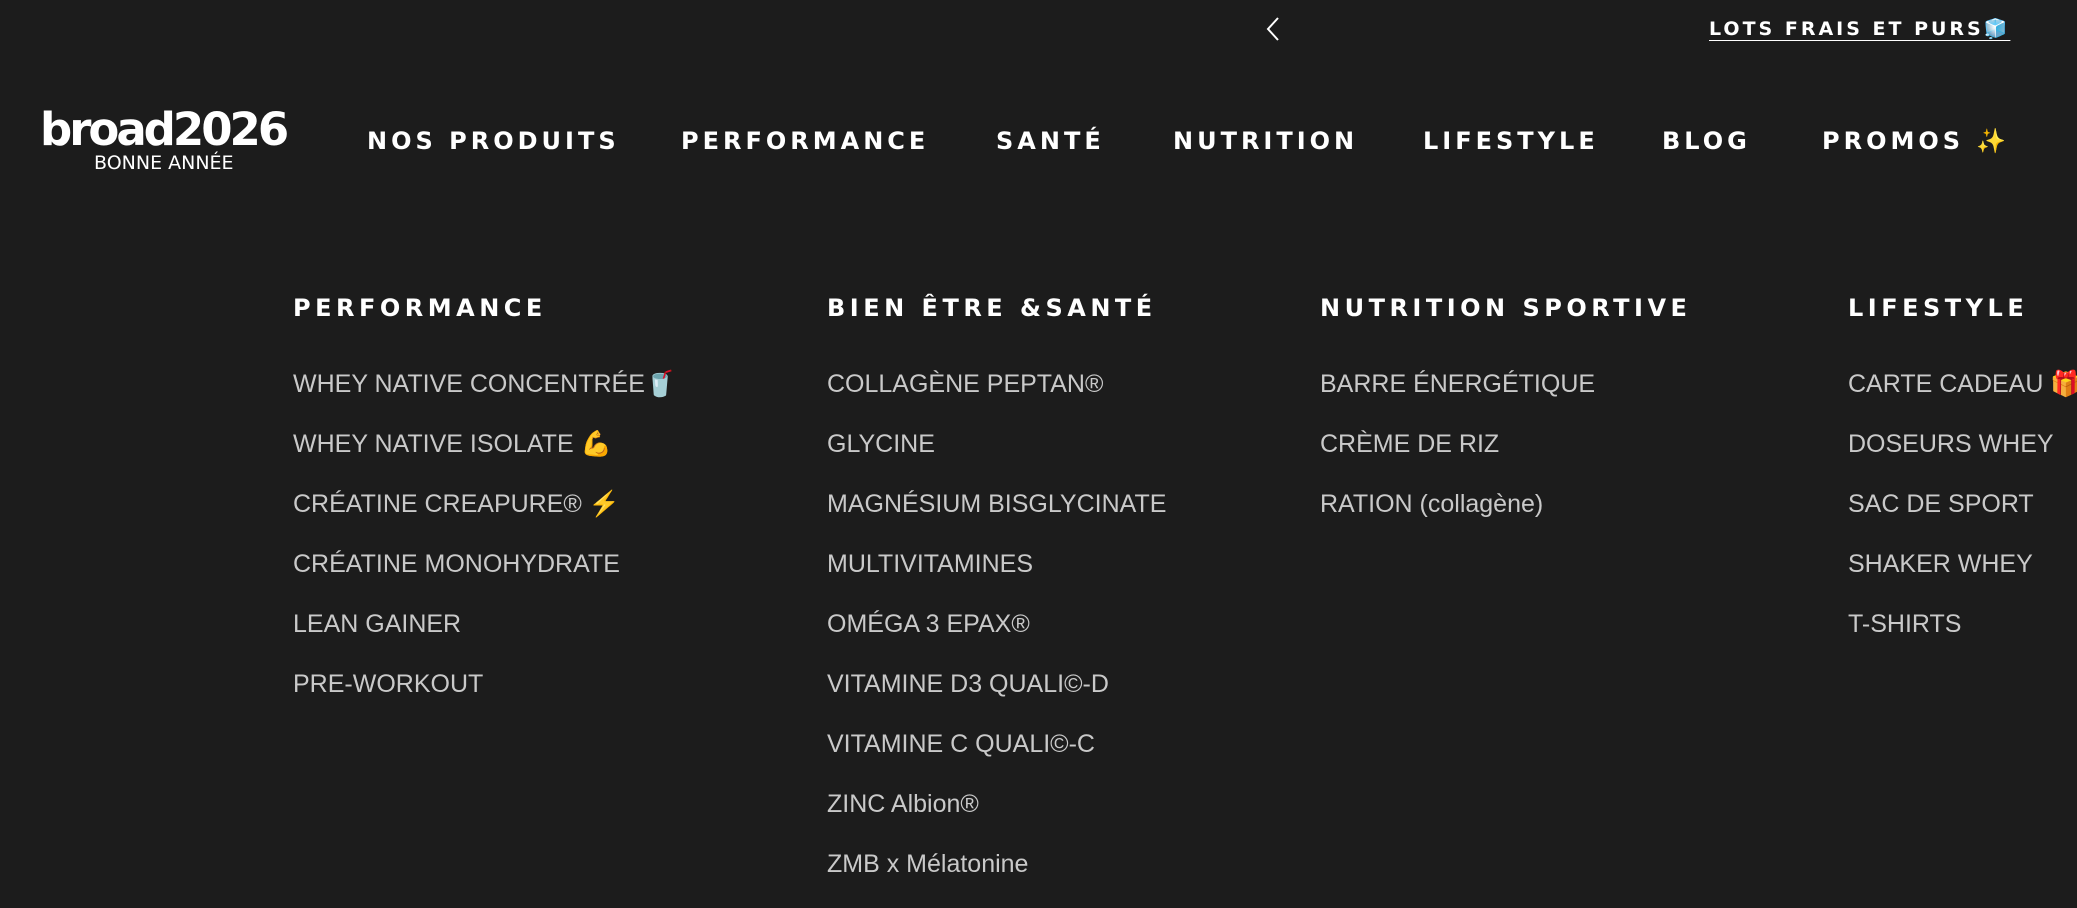  I want to click on menu-link: SHAKER WHEY, so click(1962, 578).